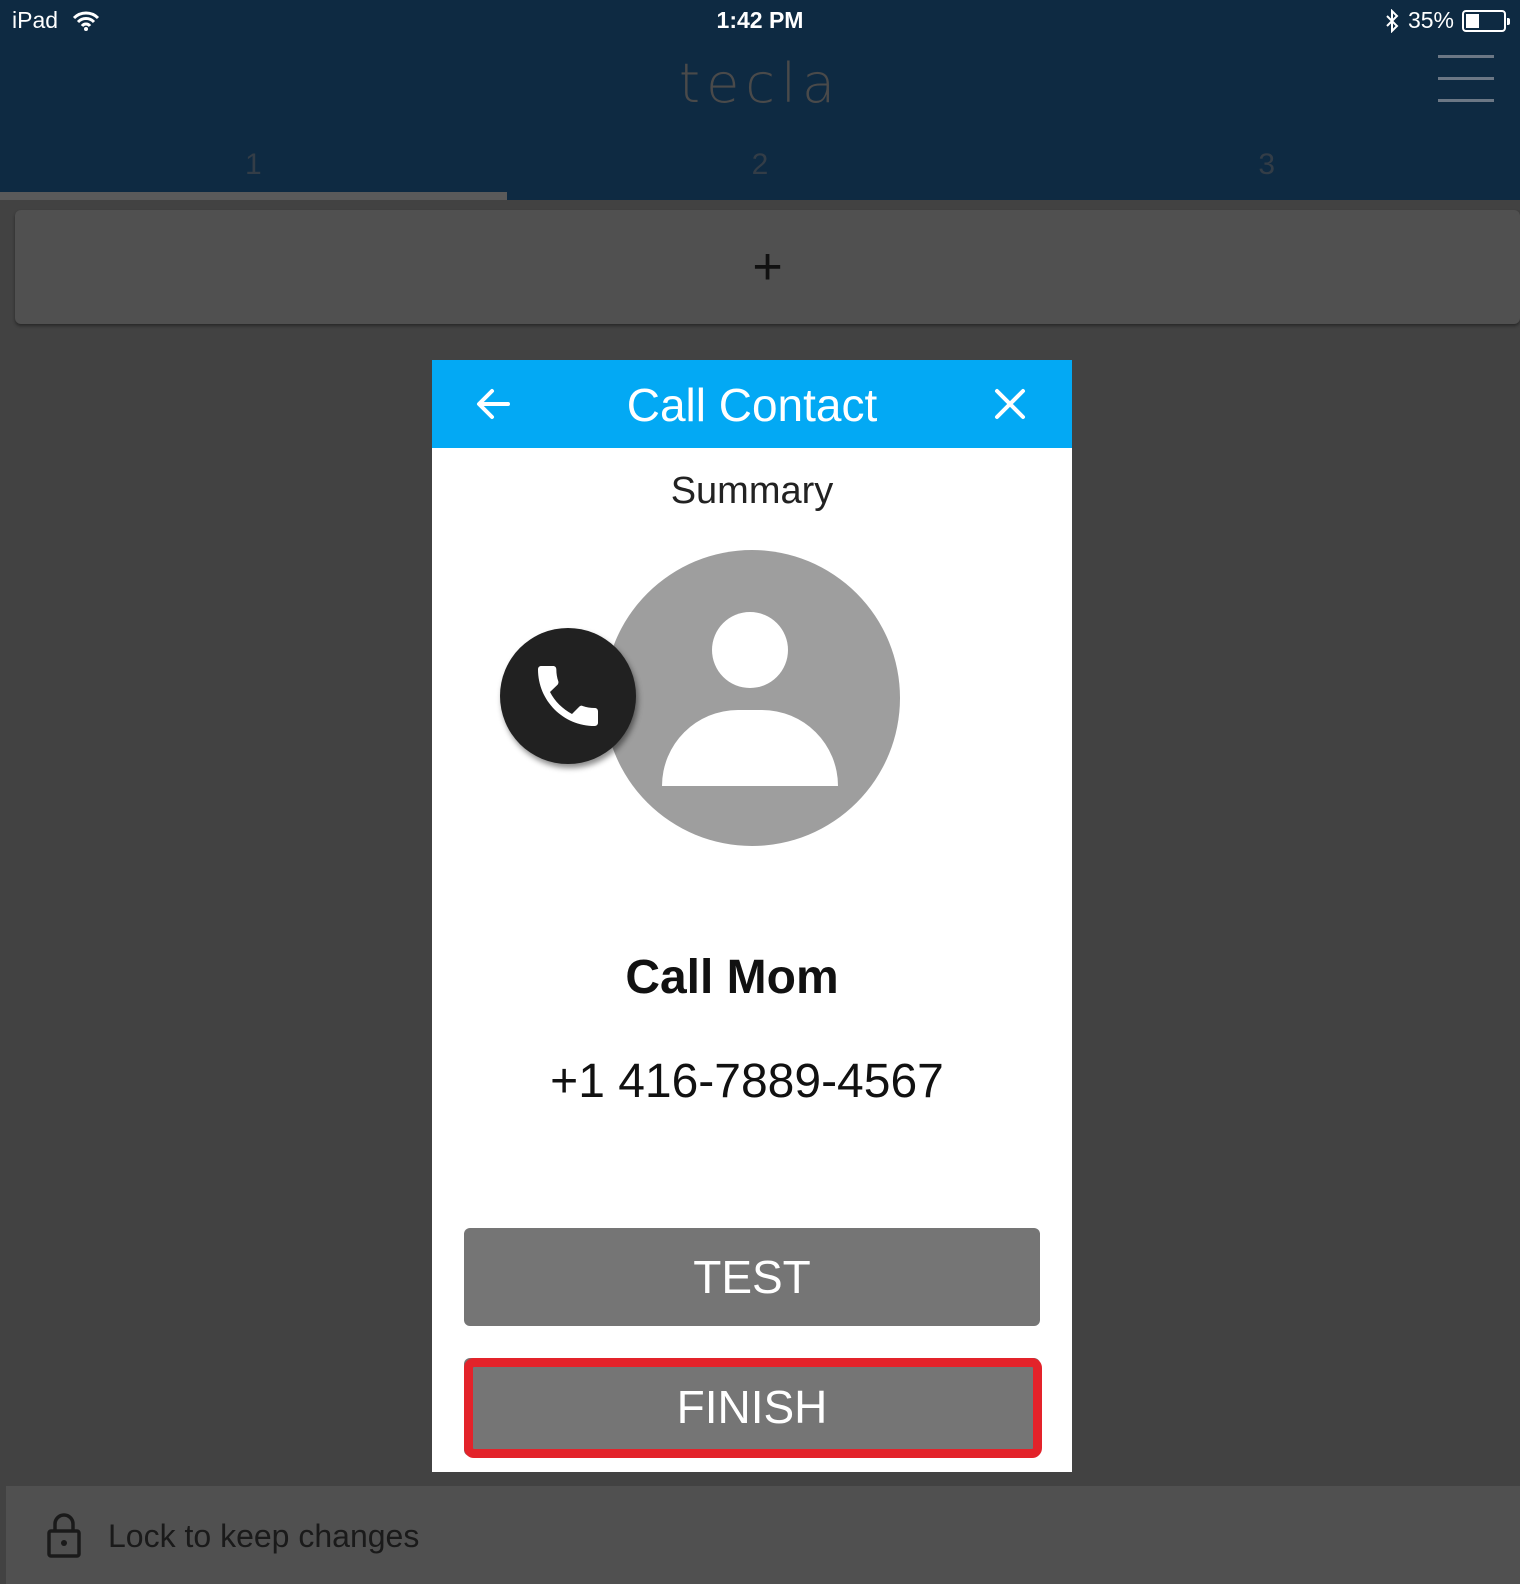 Image resolution: width=1520 pixels, height=1584 pixels. I want to click on hamburger-menu-icon, so click(1466, 79).